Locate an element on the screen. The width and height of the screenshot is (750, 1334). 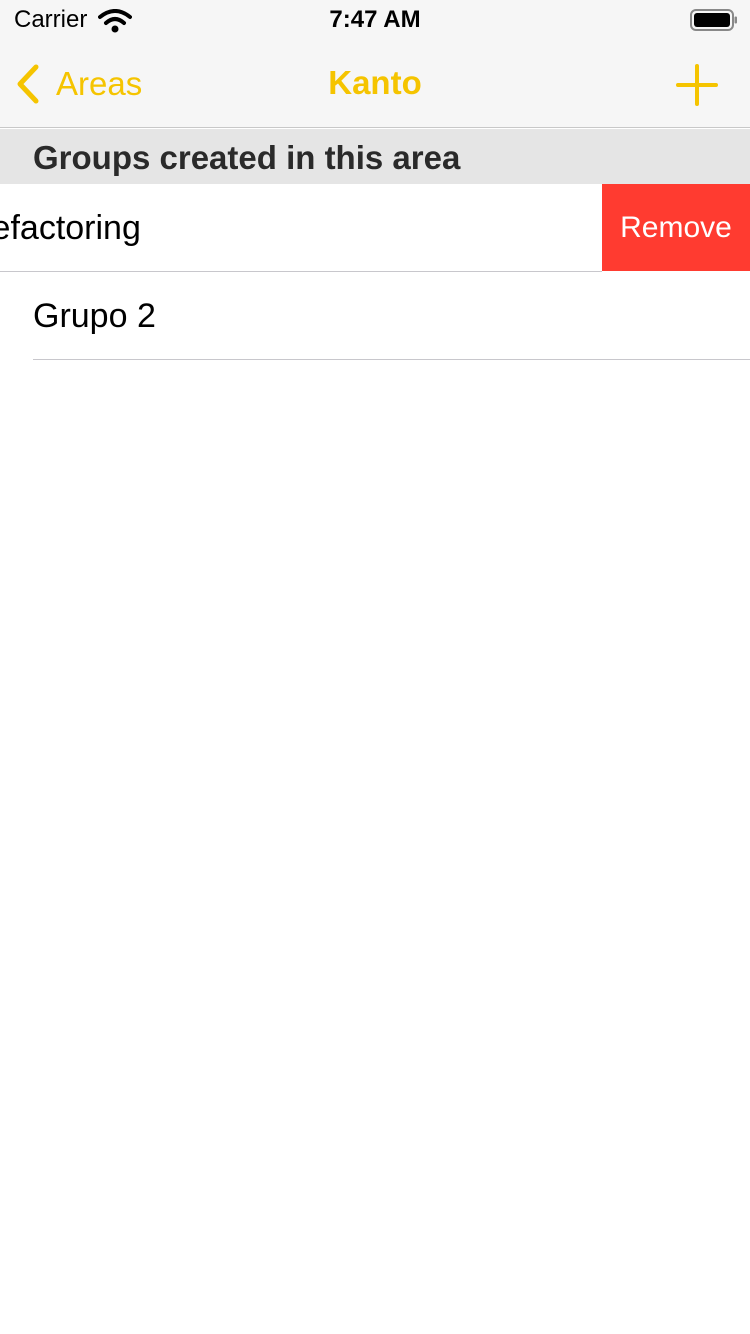
list-item-label: Grupo 2 is located at coordinates (94, 316).